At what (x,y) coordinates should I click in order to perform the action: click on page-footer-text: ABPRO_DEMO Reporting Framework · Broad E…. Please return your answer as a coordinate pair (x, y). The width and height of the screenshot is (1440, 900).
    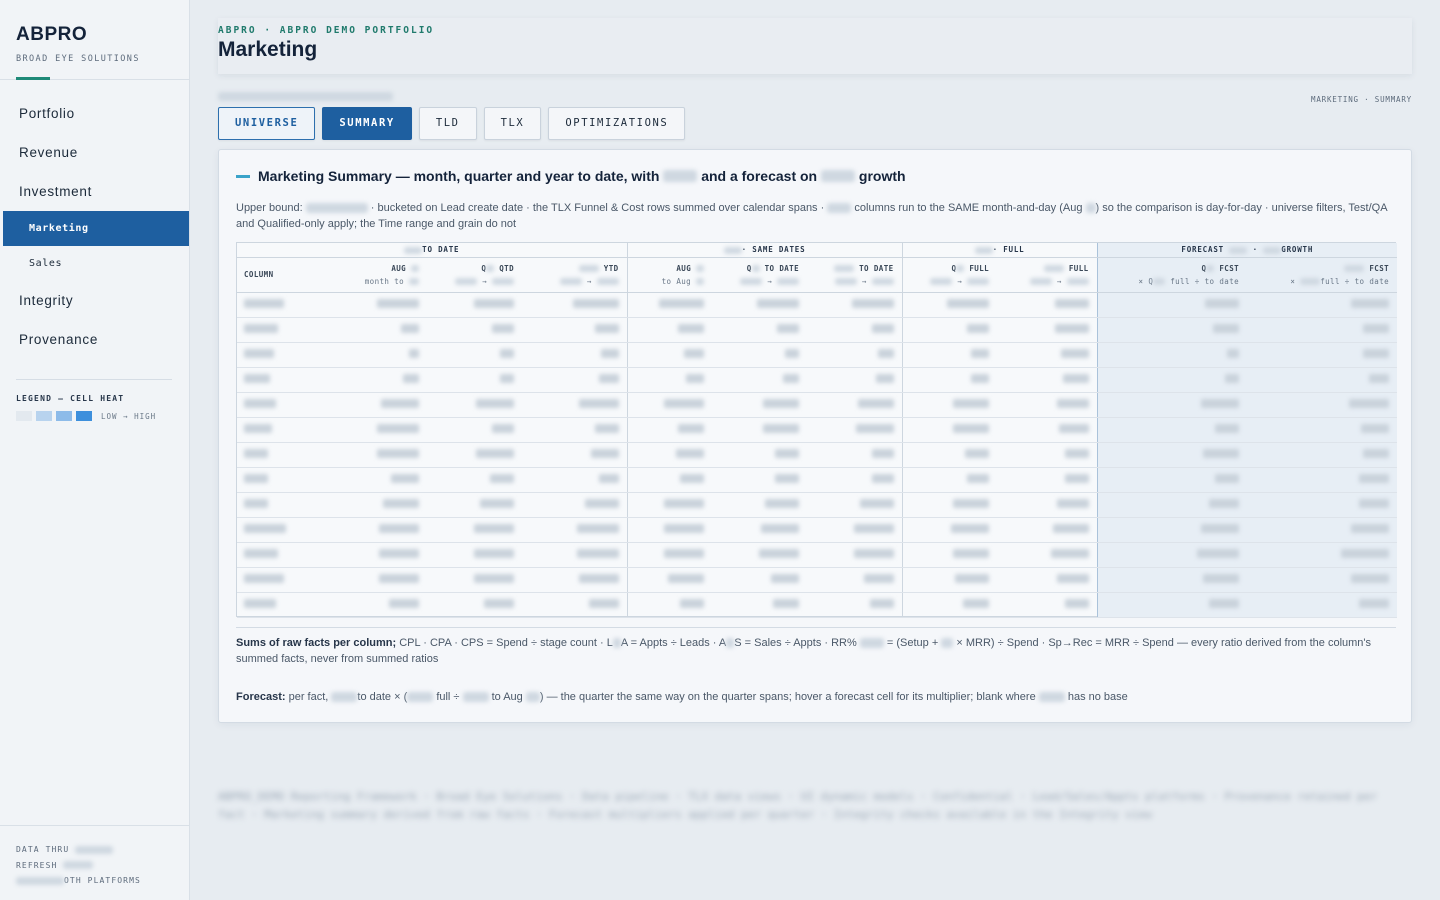
    Looking at the image, I should click on (797, 805).